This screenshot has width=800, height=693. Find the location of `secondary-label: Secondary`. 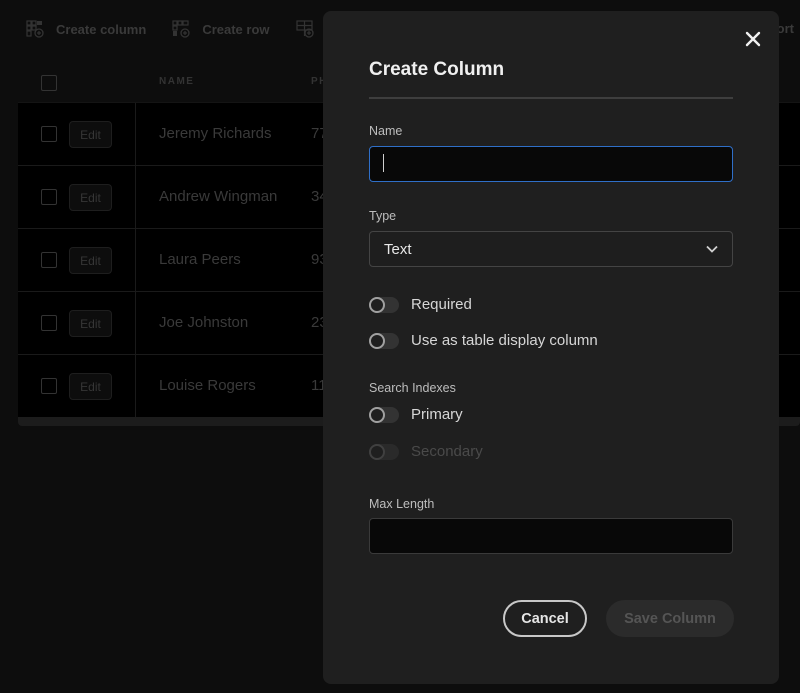

secondary-label: Secondary is located at coordinates (447, 451).